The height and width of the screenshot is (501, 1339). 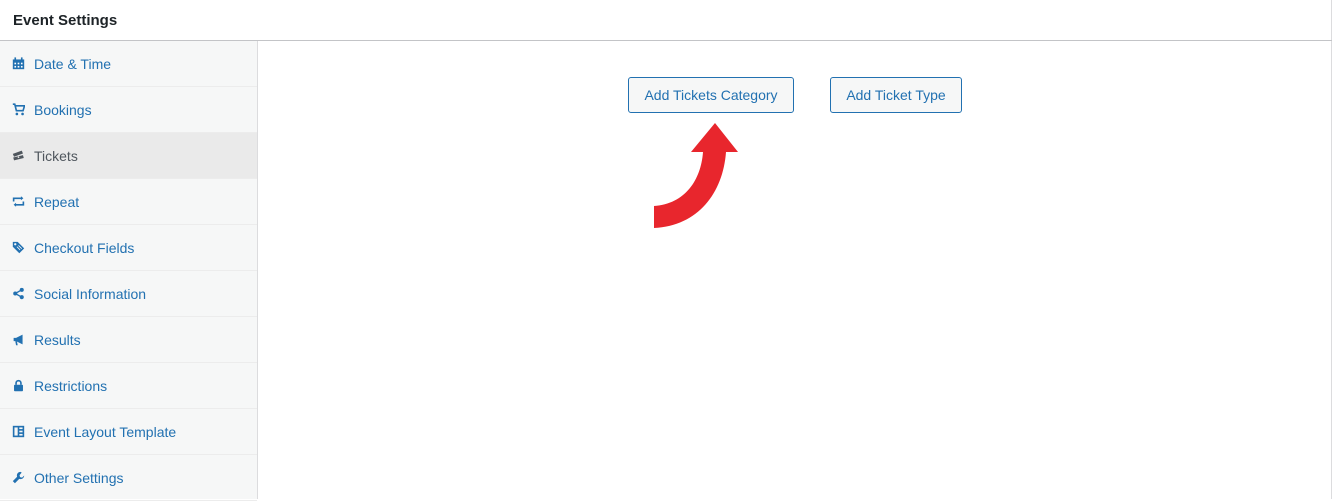 What do you see at coordinates (18, 248) in the screenshot?
I see `tag-icon` at bounding box center [18, 248].